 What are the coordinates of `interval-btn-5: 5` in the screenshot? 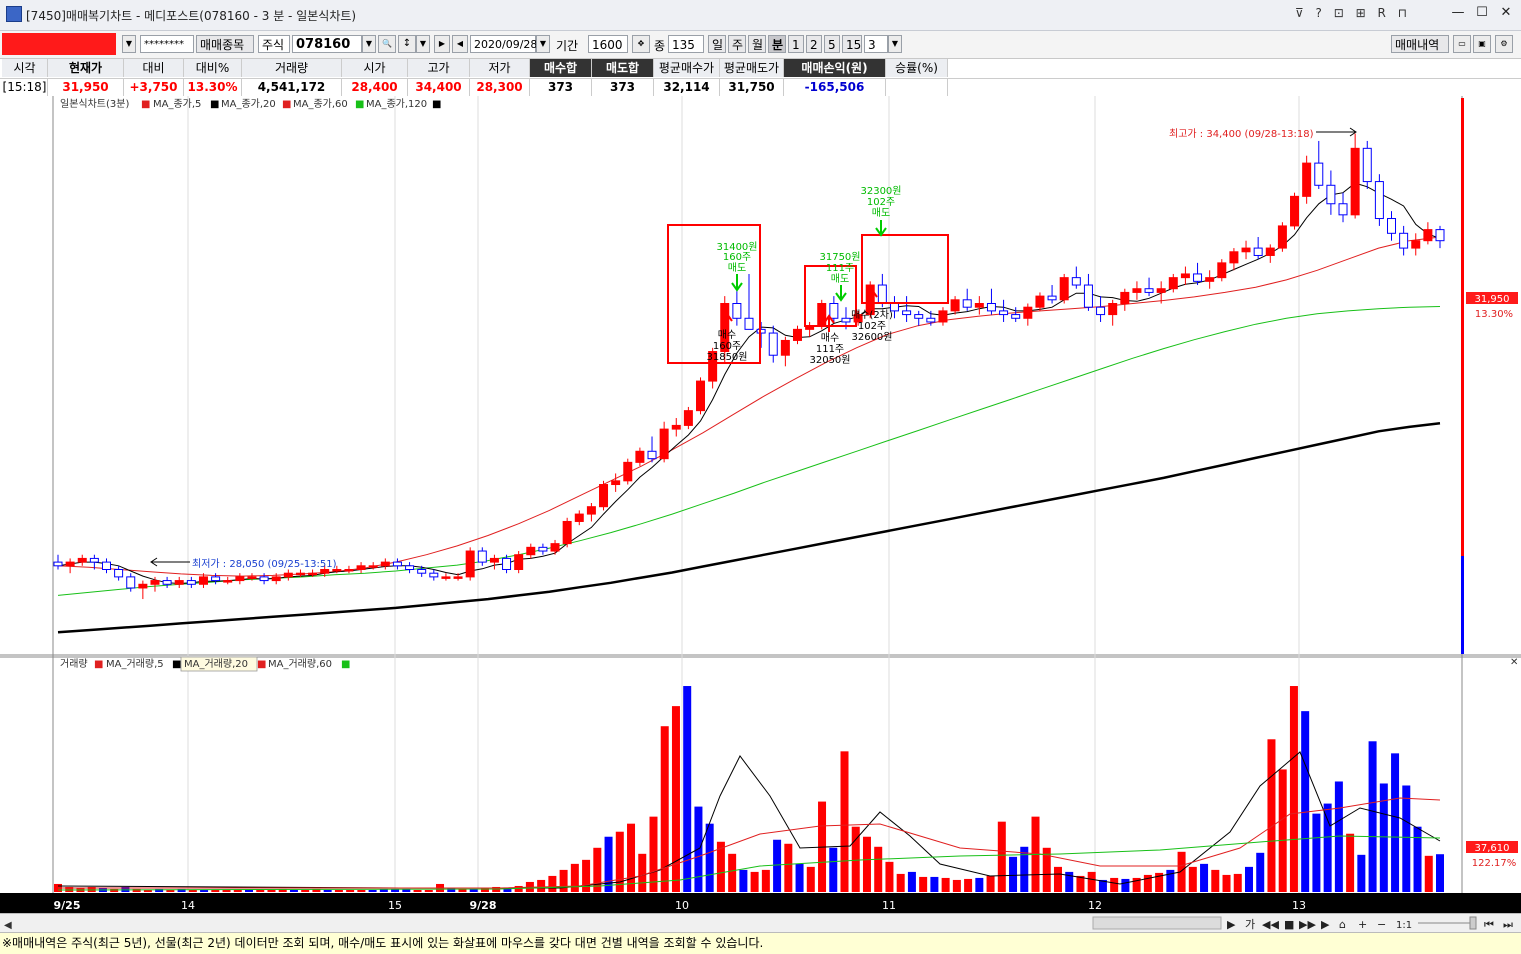 It's located at (832, 44).